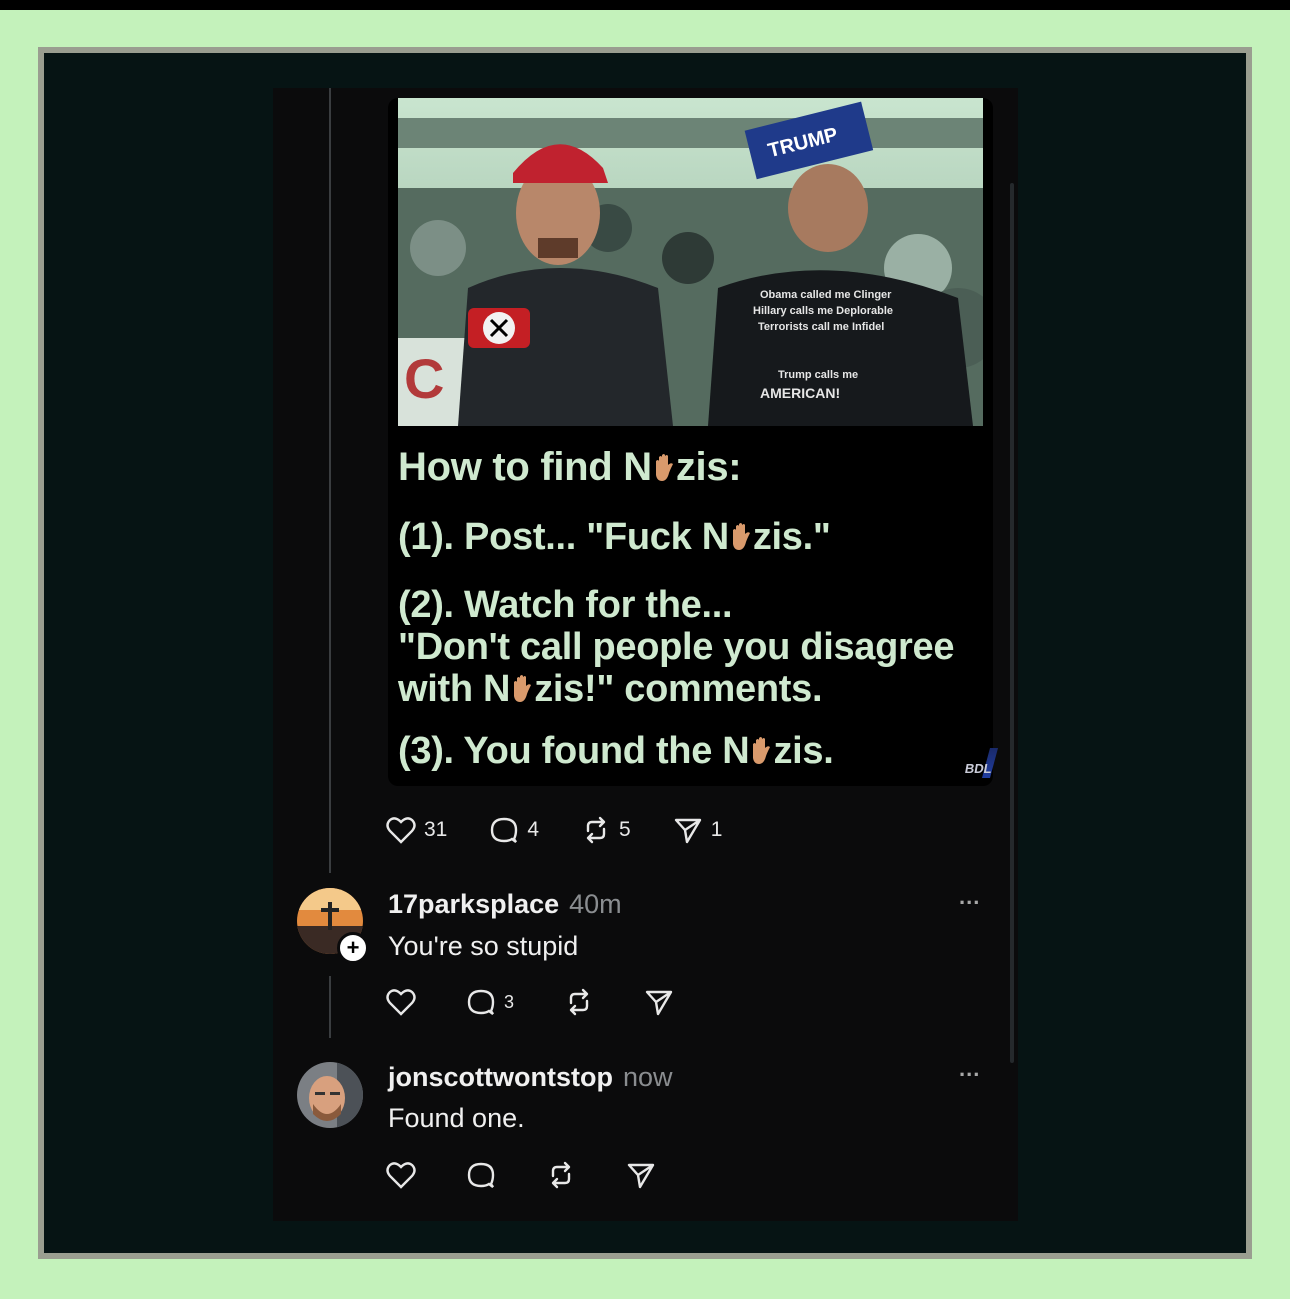 This screenshot has width=1290, height=1299. What do you see at coordinates (483, 946) in the screenshot?
I see `reply-text: You're so stupid` at bounding box center [483, 946].